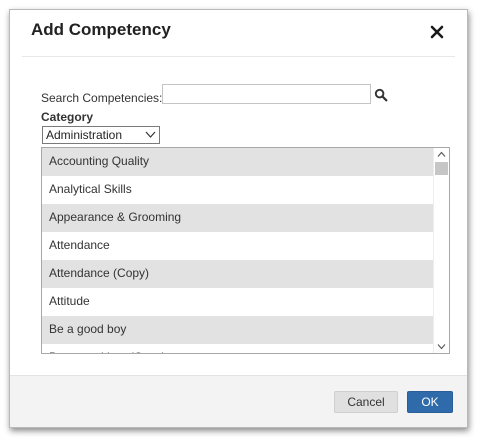 The width and height of the screenshot is (479, 438). I want to click on close-icon, so click(437, 32).